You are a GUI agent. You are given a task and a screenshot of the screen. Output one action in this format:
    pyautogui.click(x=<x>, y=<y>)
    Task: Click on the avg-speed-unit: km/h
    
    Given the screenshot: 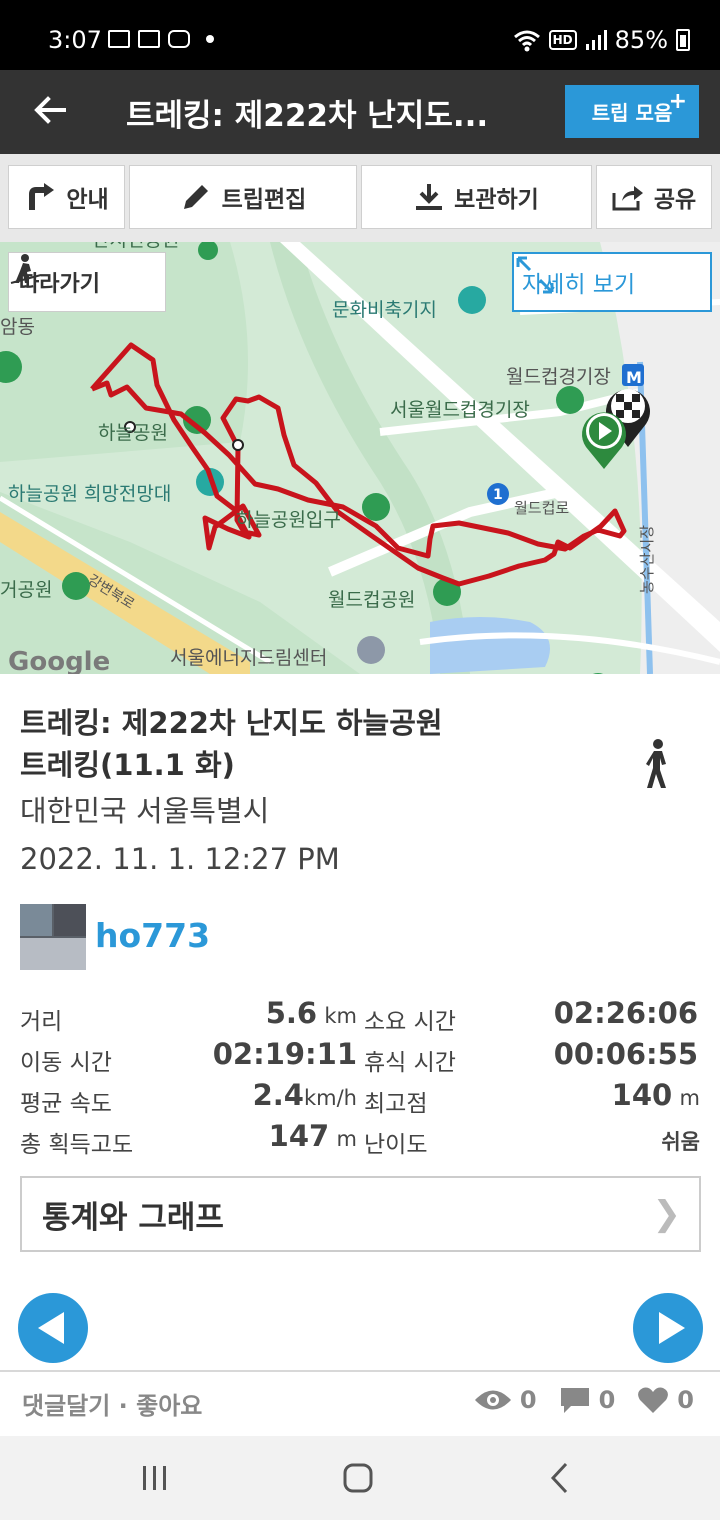 What is the action you would take?
    pyautogui.click(x=330, y=1098)
    